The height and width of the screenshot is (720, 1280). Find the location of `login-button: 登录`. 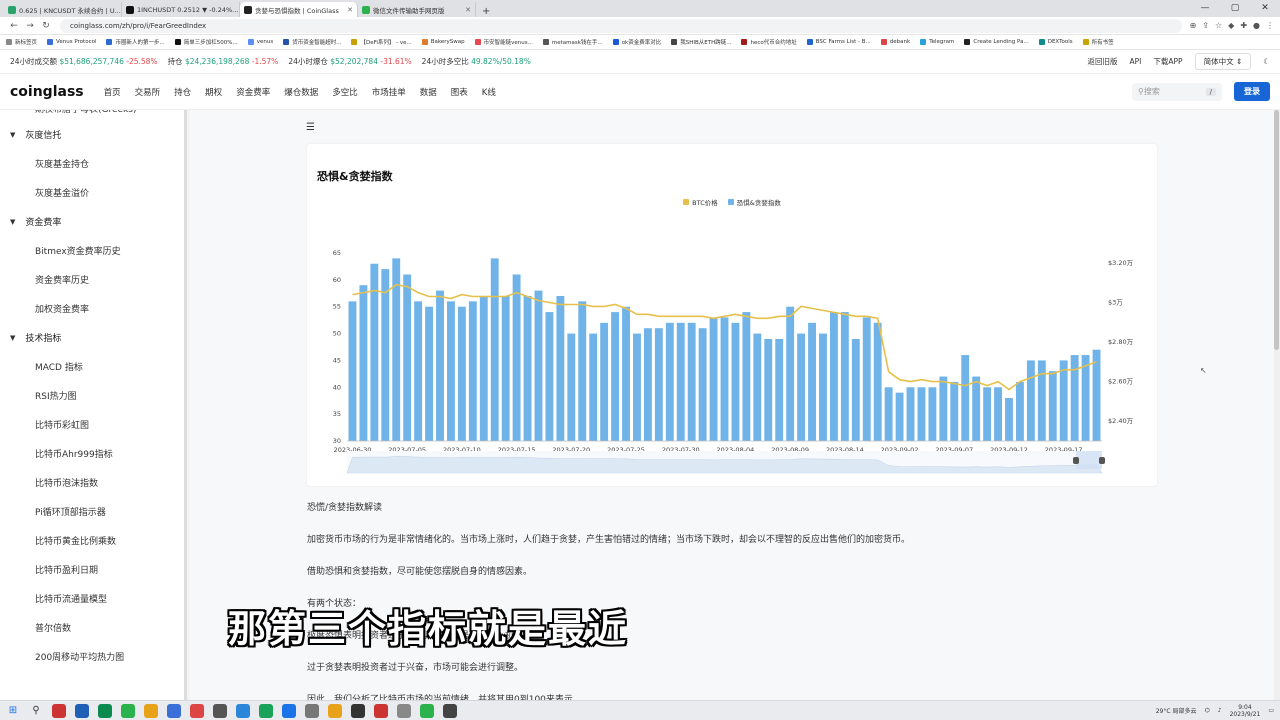

login-button: 登录 is located at coordinates (1252, 91).